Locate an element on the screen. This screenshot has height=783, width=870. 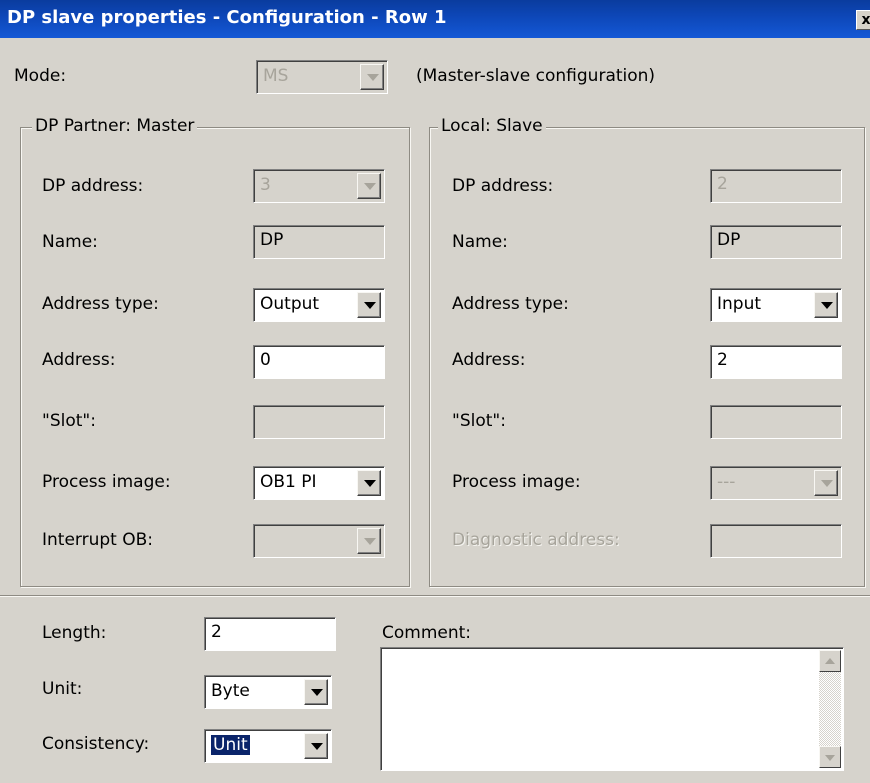
length-value: 2 is located at coordinates (216, 632).